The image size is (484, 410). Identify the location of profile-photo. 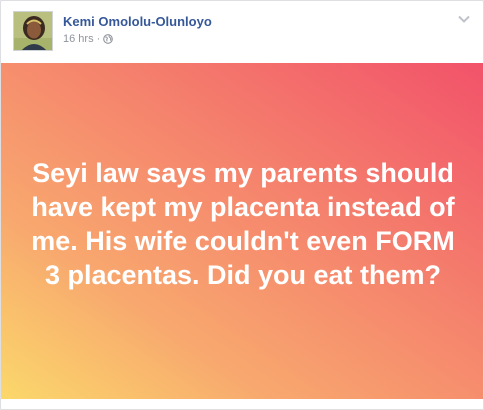
(33, 31).